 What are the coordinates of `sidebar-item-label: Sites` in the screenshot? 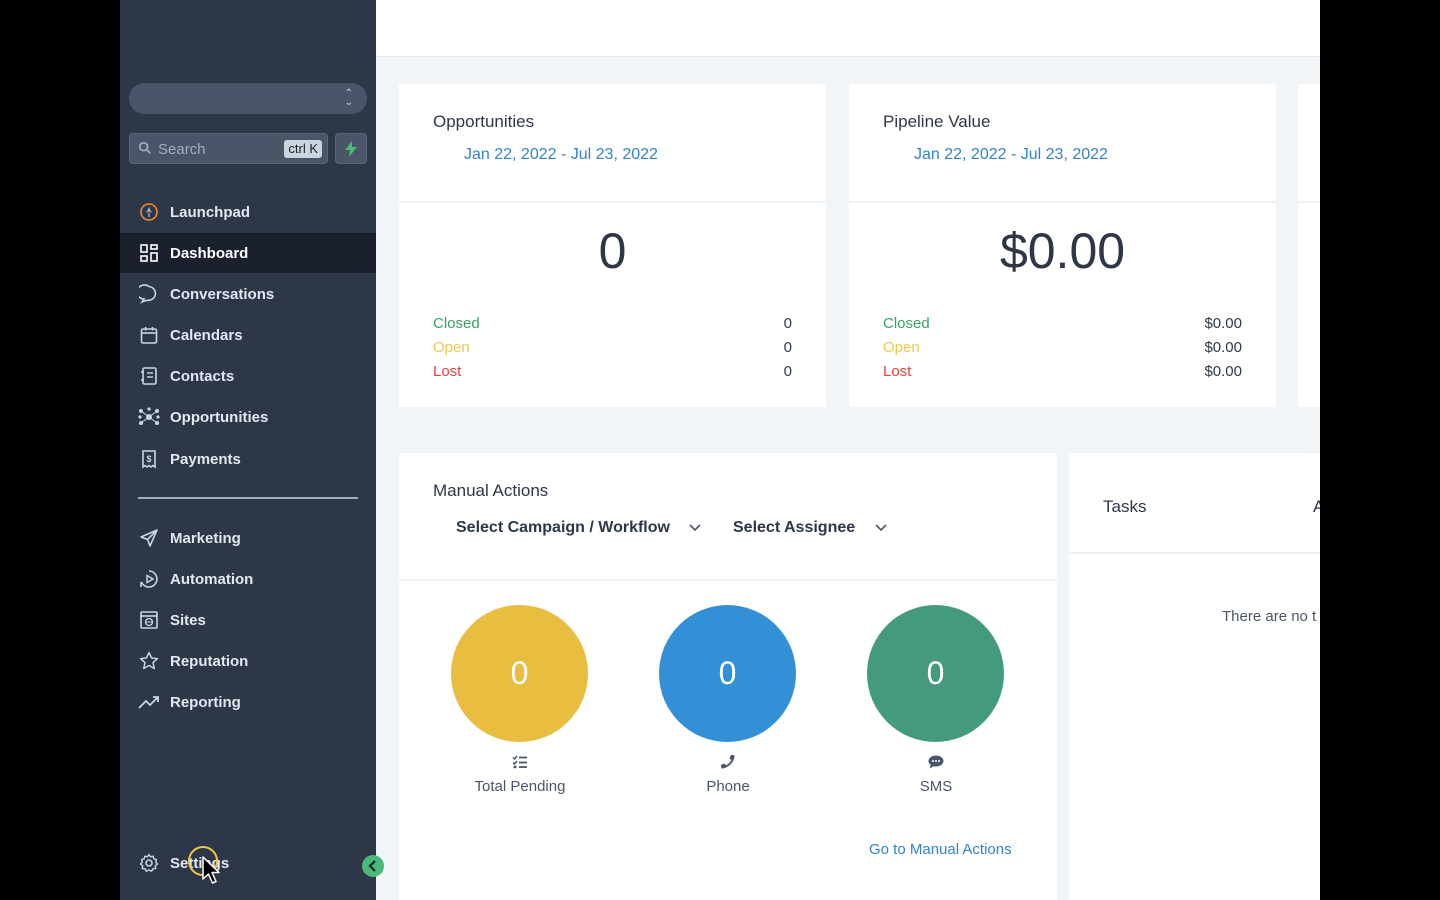 It's located at (188, 620).